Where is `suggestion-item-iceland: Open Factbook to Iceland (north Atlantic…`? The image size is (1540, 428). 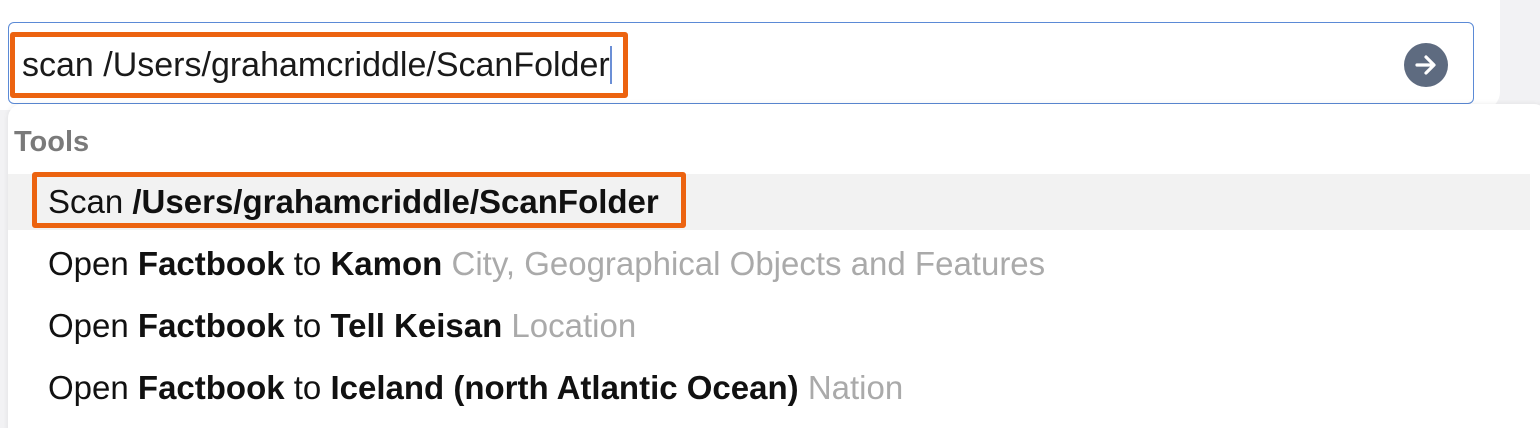 suggestion-item-iceland: Open Factbook to Iceland (north Atlantic… is located at coordinates (769, 388).